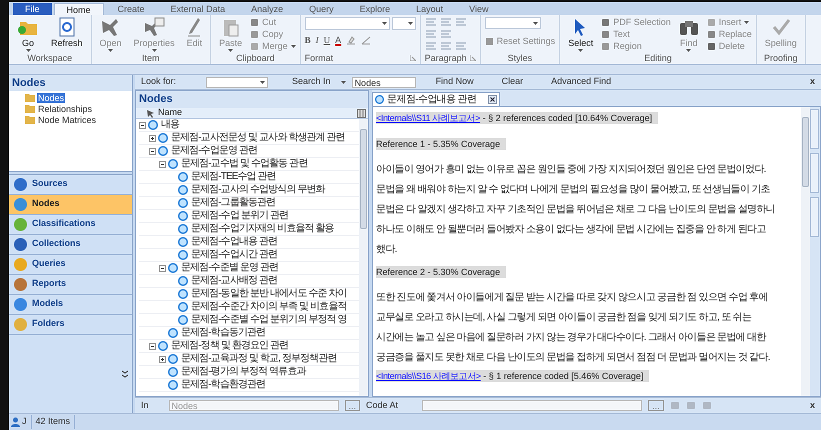  I want to click on chevron-icon, so click(125, 374).